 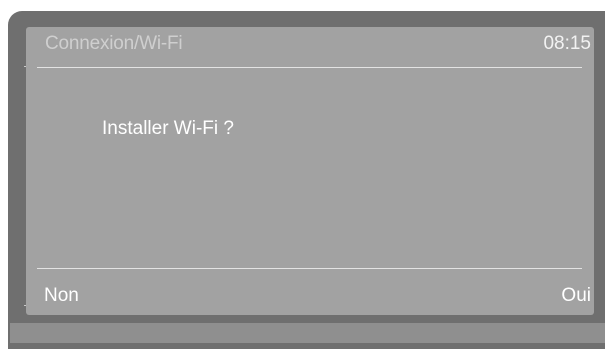 What do you see at coordinates (307, 333) in the screenshot?
I see `bottom-bezel-strip` at bounding box center [307, 333].